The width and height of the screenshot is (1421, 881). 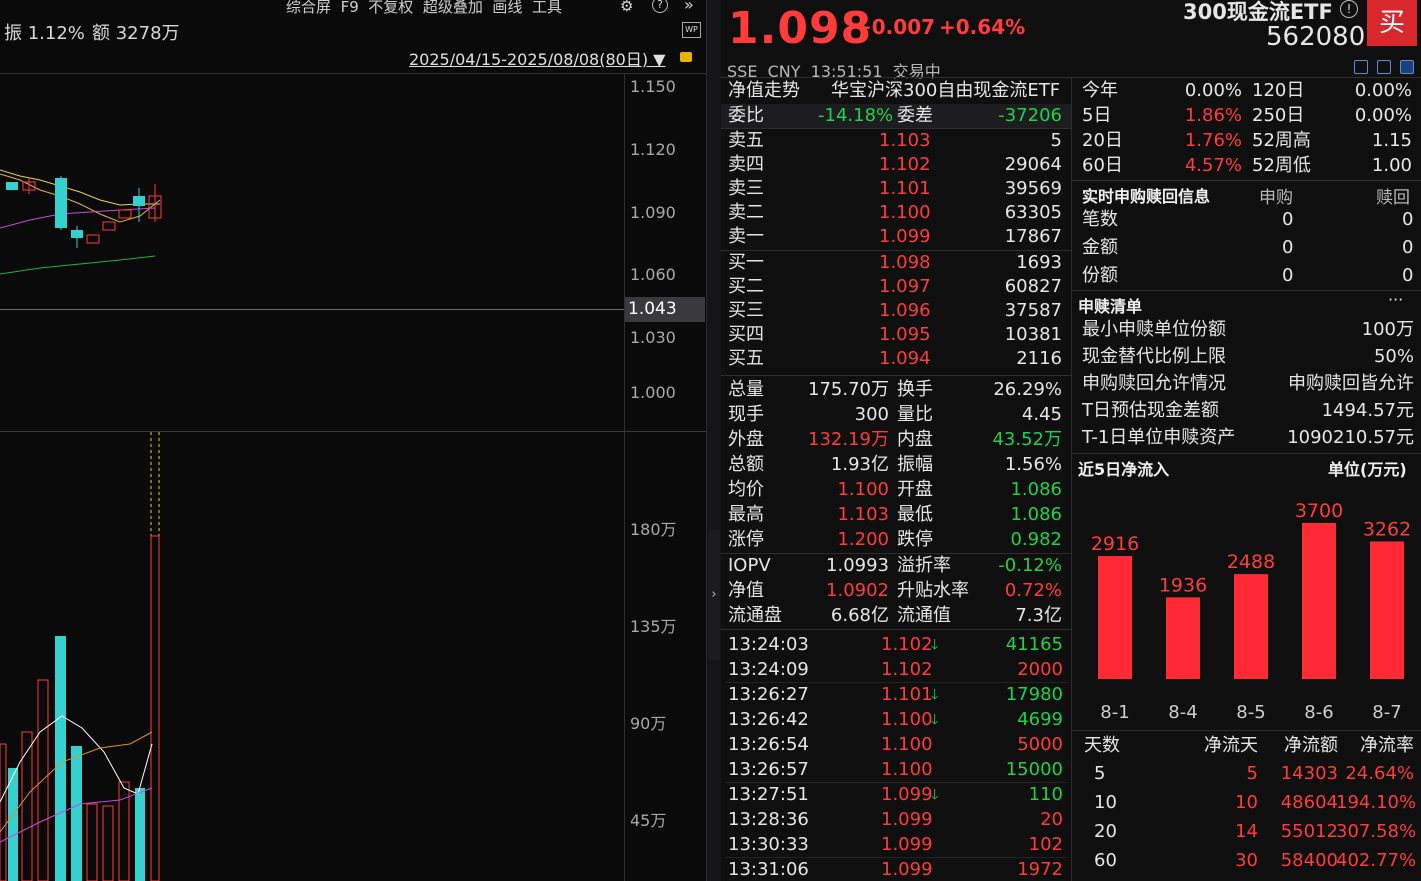 What do you see at coordinates (1408, 219) in the screenshot?
I see `creation-red-value: 0` at bounding box center [1408, 219].